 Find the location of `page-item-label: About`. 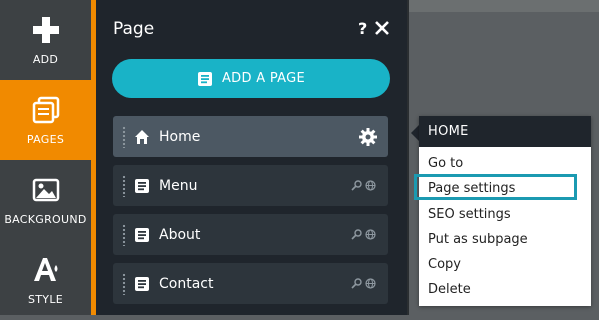

page-item-label: About is located at coordinates (180, 234).